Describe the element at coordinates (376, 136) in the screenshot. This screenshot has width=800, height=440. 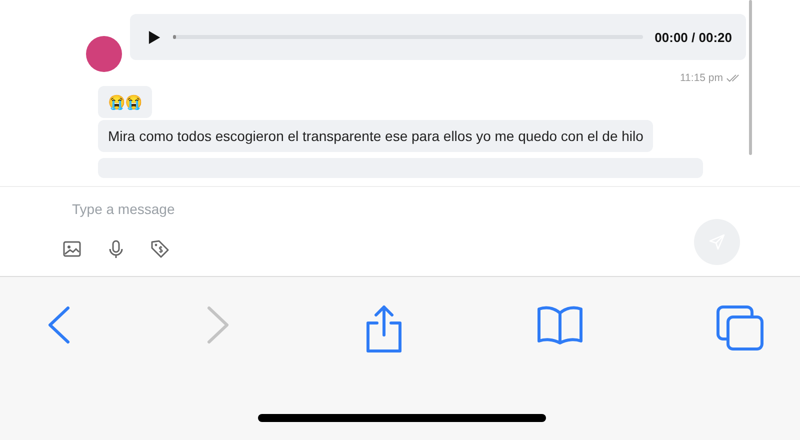
I see `message-bubble: Mira como todos escogieron el transparente ese para ellos yo me quedo con el de hilo` at that location.